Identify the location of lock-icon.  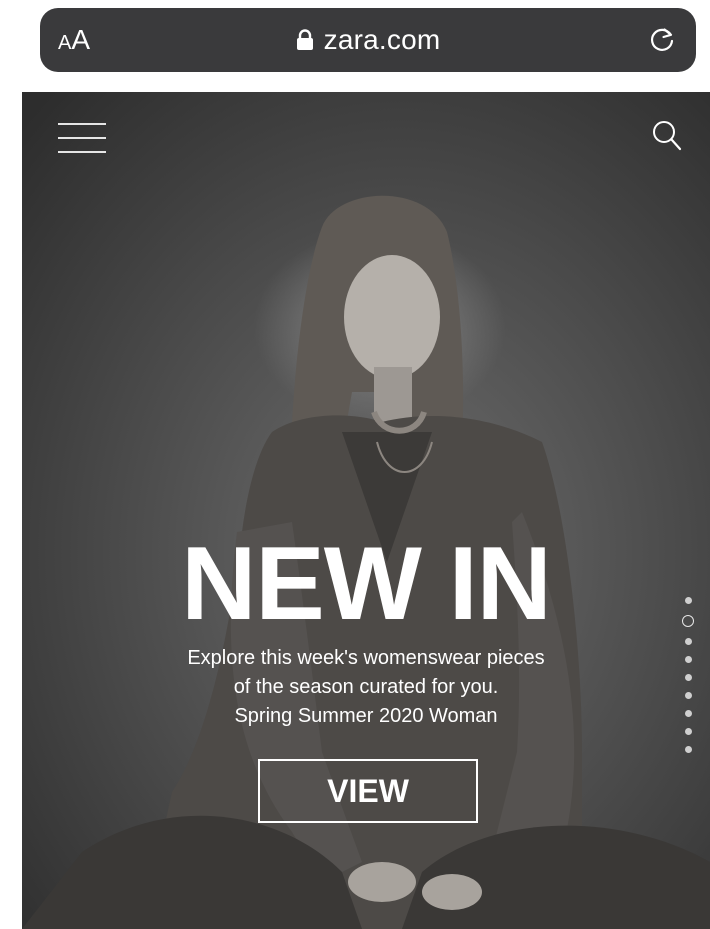
(304, 39).